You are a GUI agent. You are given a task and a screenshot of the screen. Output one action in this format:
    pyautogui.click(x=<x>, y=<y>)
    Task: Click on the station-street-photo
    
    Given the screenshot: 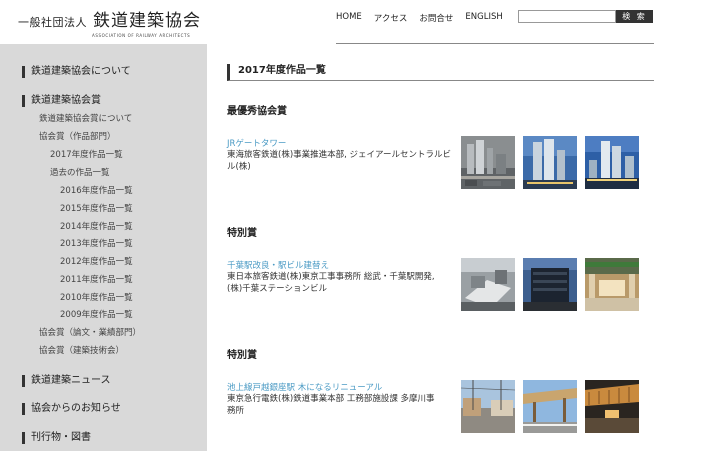 What is the action you would take?
    pyautogui.click(x=488, y=406)
    